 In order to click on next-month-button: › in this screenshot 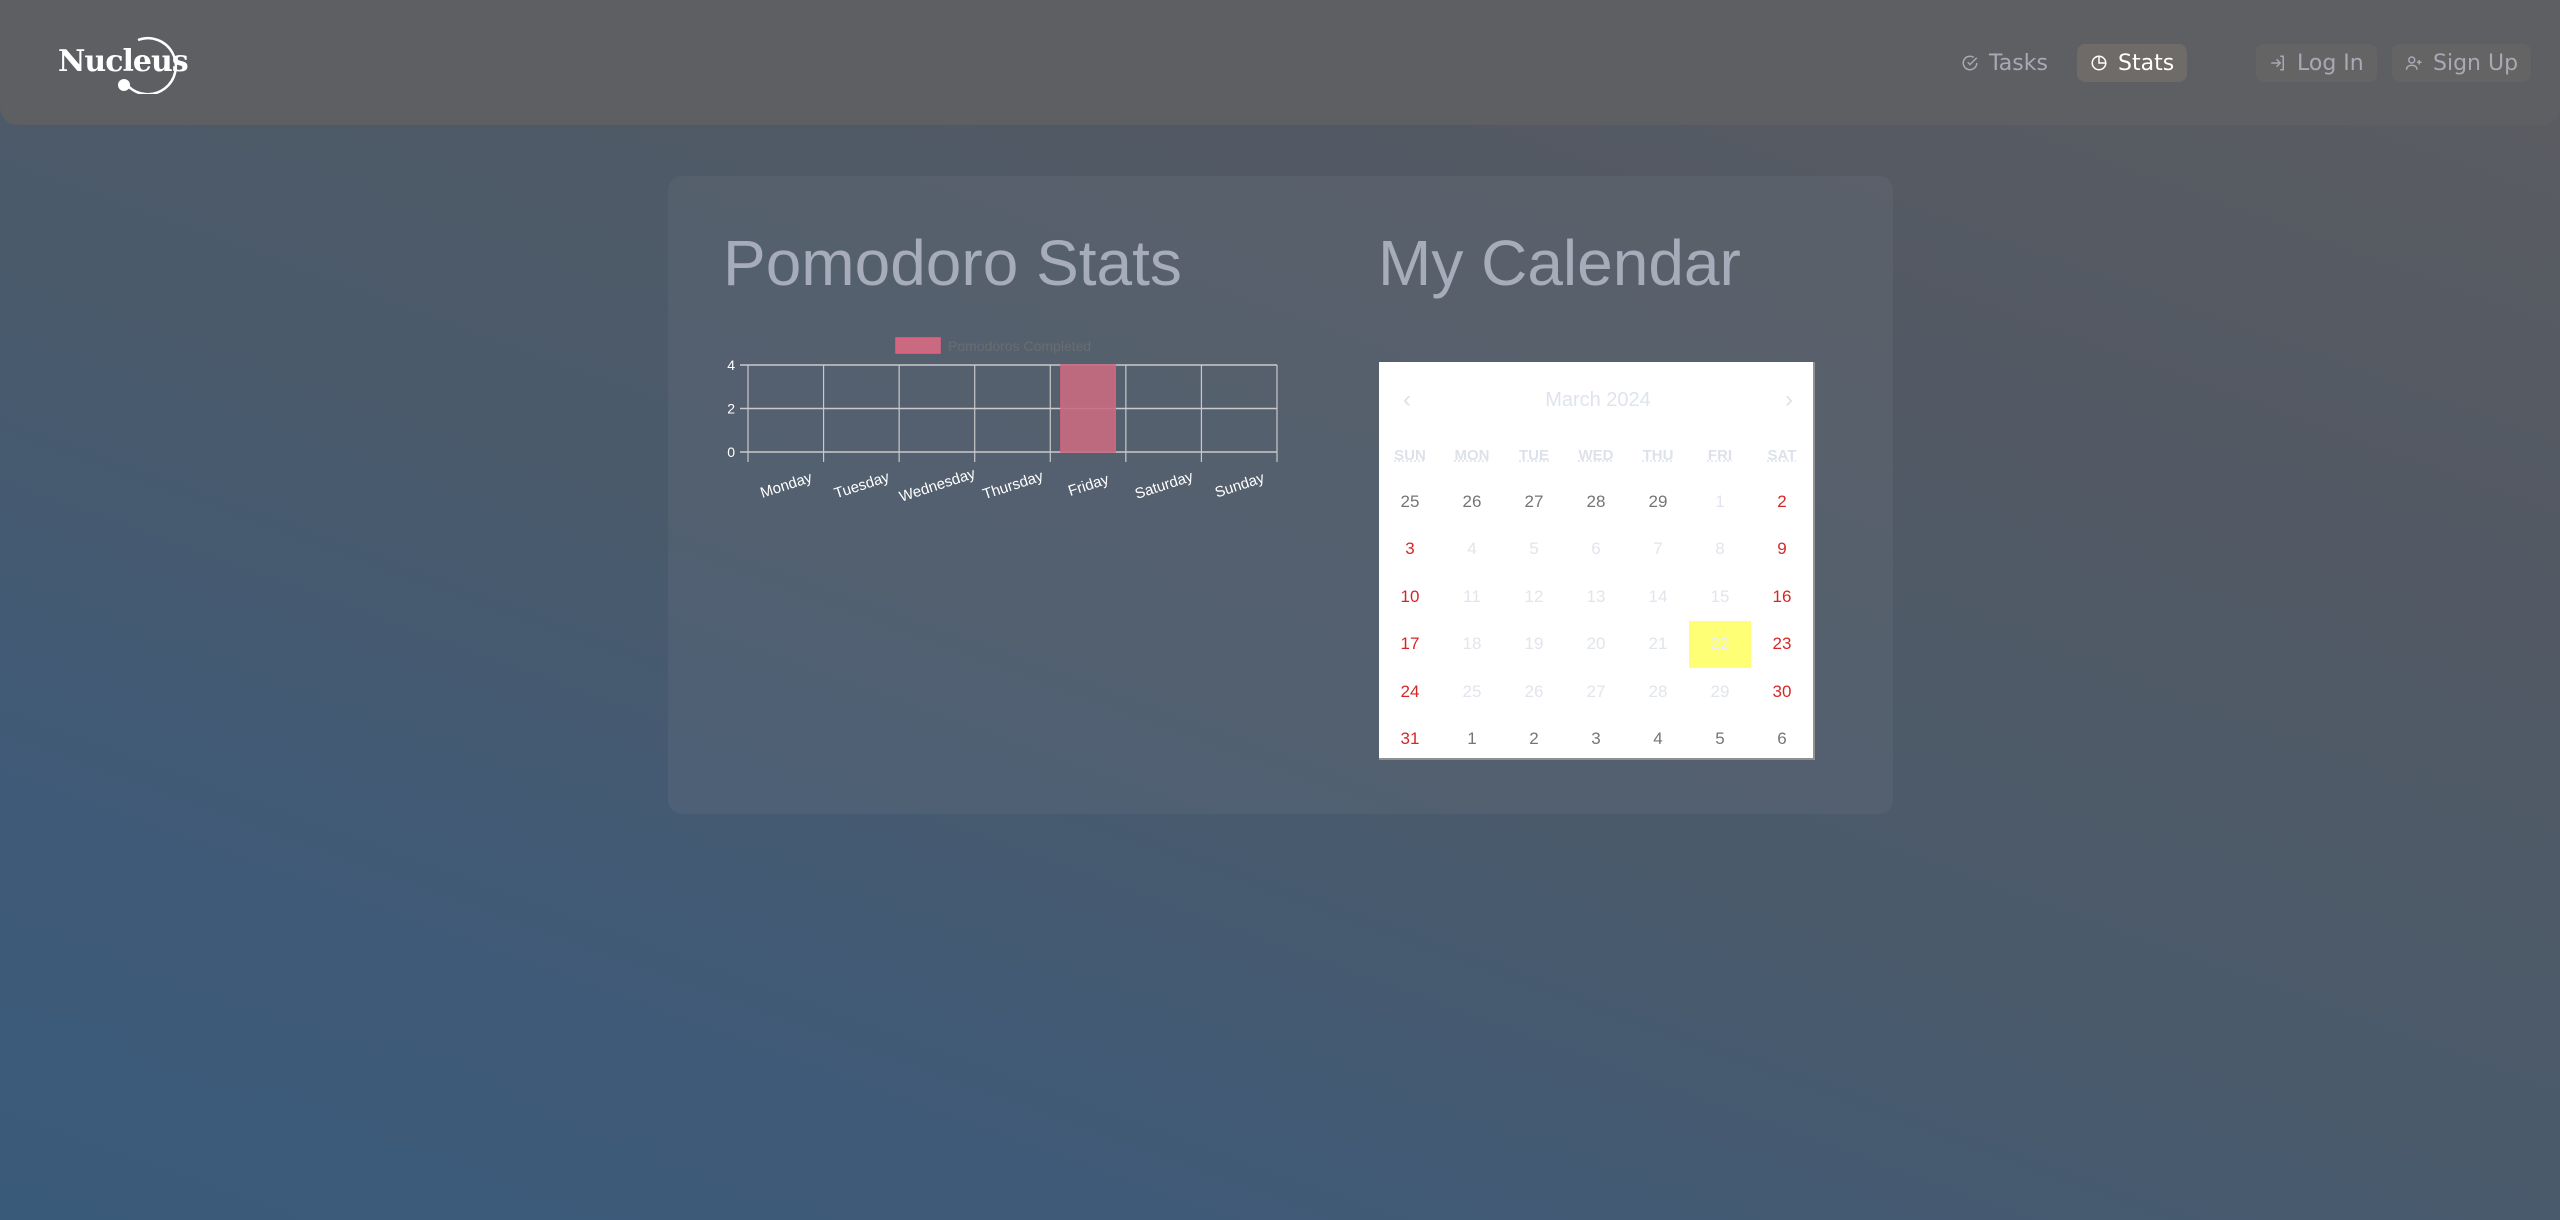, I will do `click(1789, 400)`.